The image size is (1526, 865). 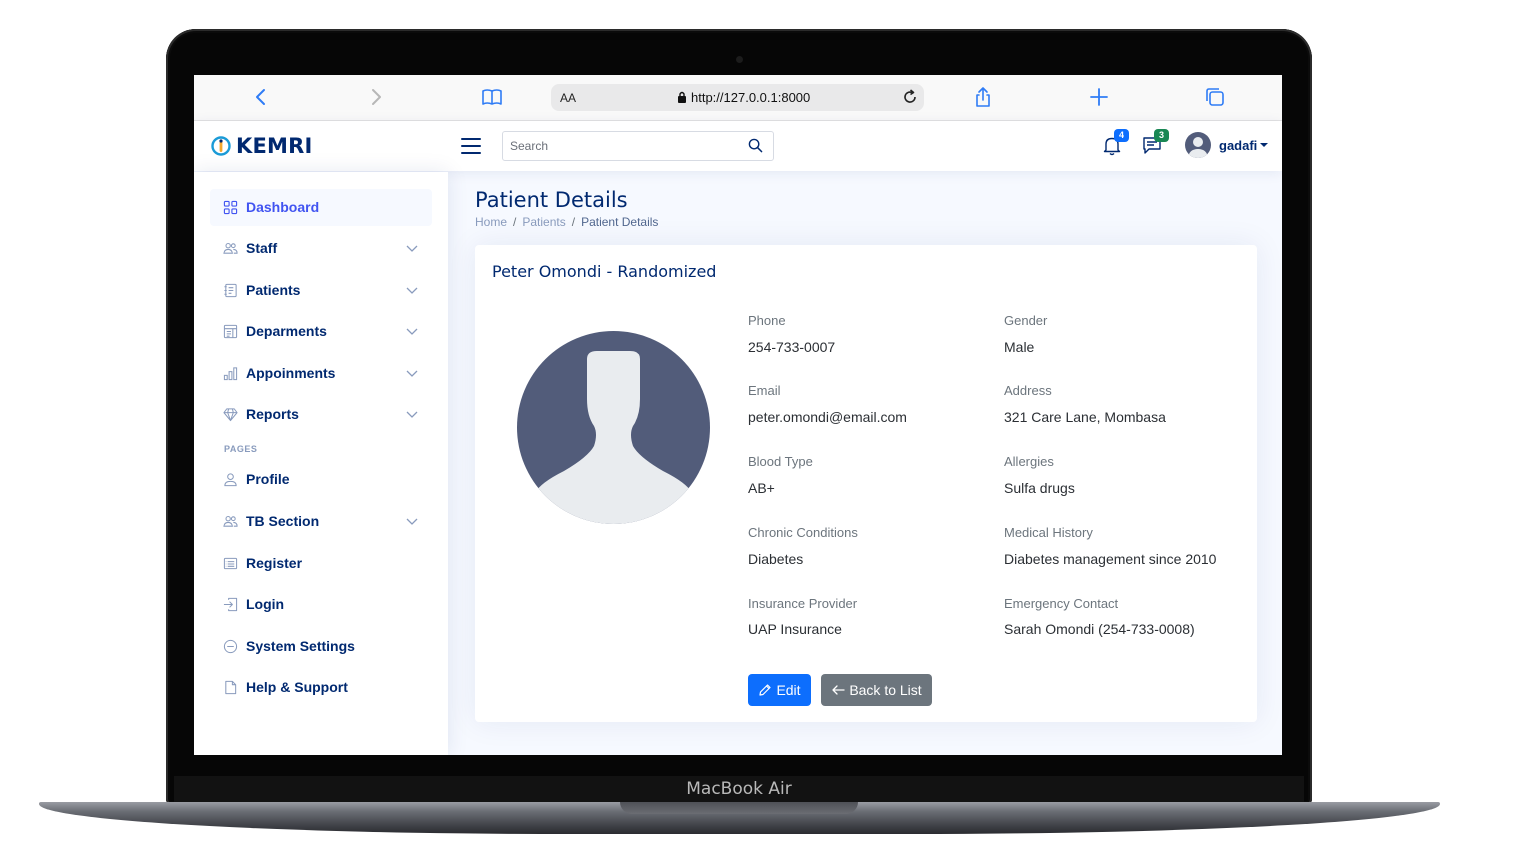 I want to click on card-title: Peter Omondi - Randomized, so click(x=604, y=271).